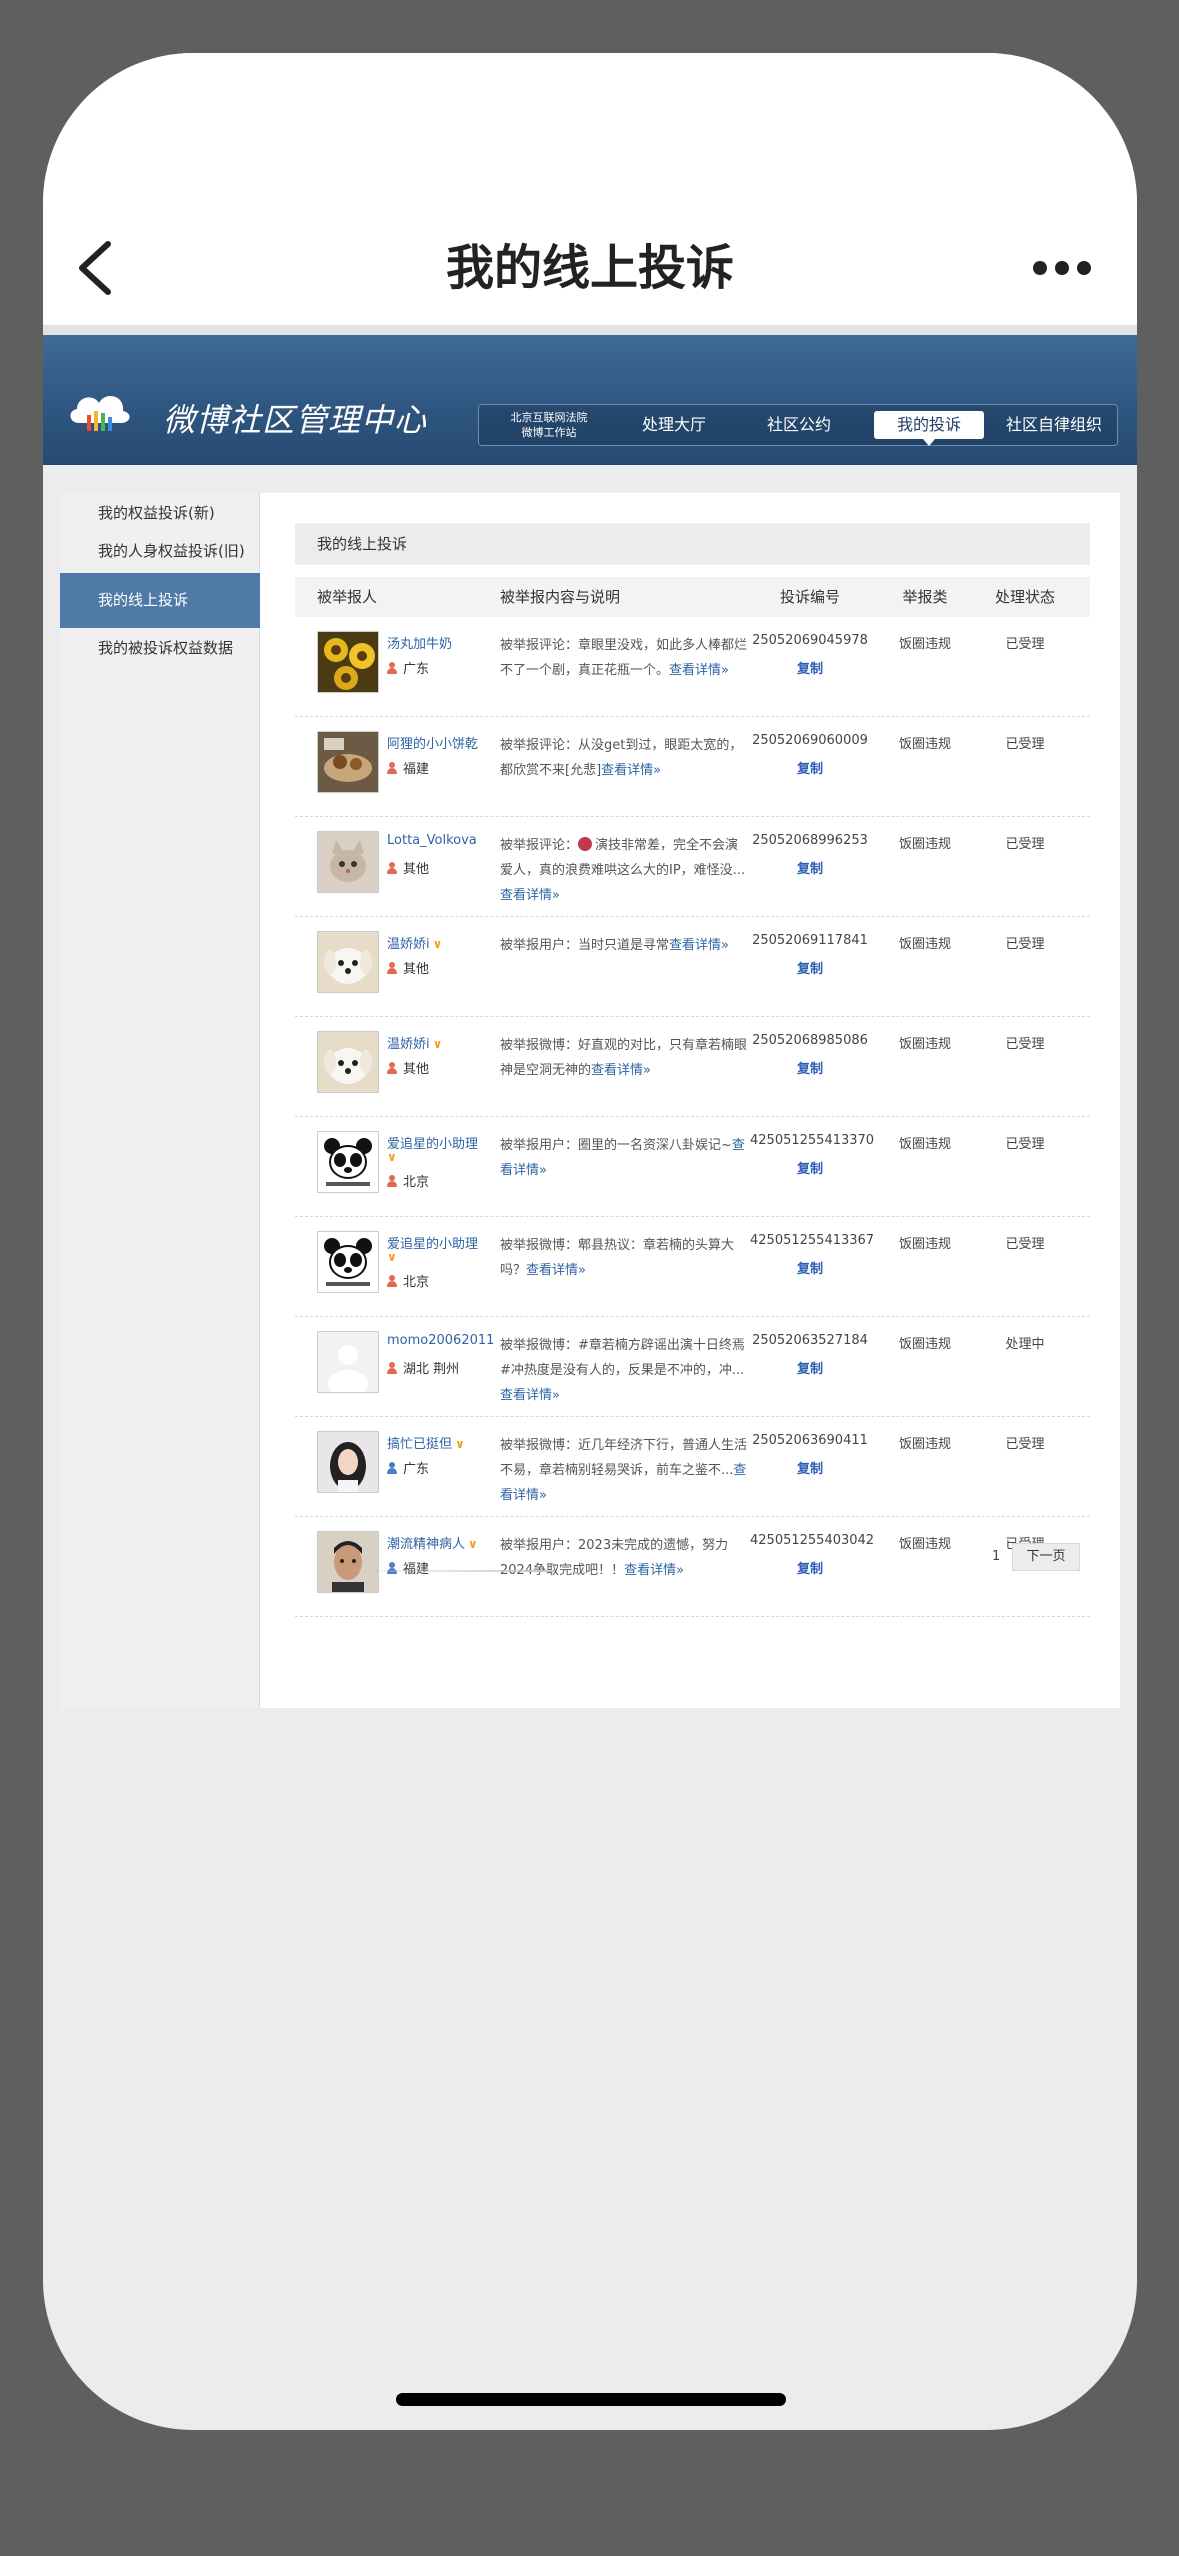 This screenshot has height=2556, width=1179. What do you see at coordinates (810, 1340) in the screenshot?
I see `complaint-code: 25052063527184` at bounding box center [810, 1340].